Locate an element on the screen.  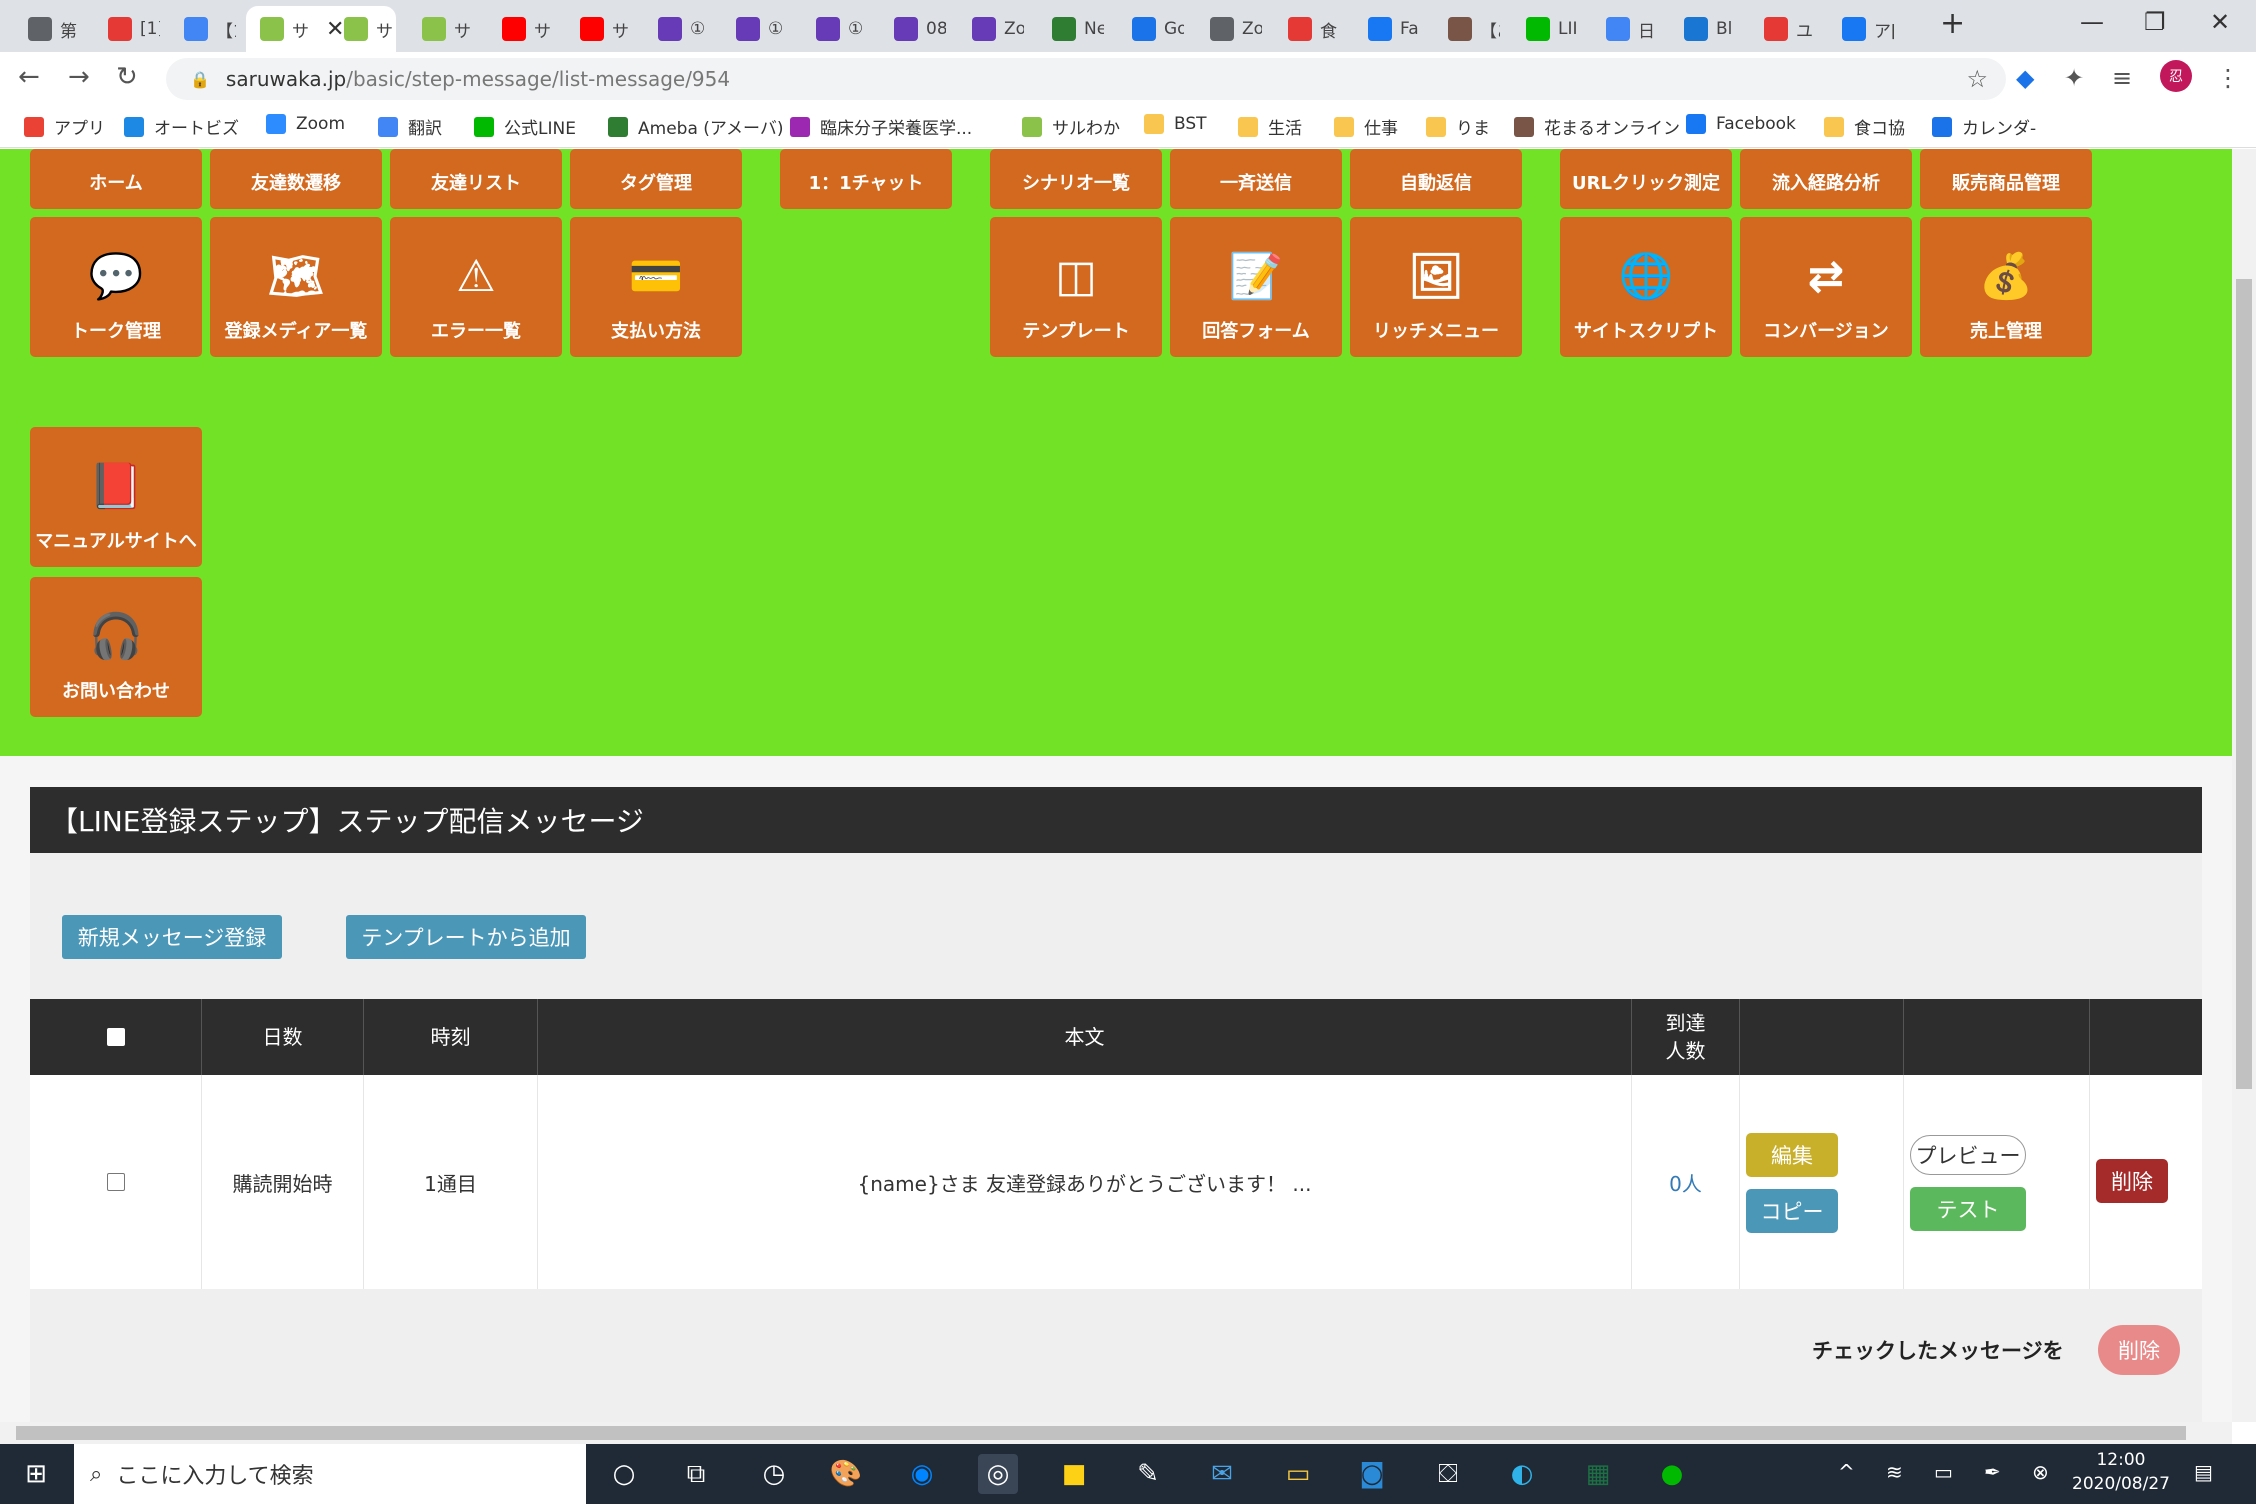
select-all-checkbox is located at coordinates (115, 1037).